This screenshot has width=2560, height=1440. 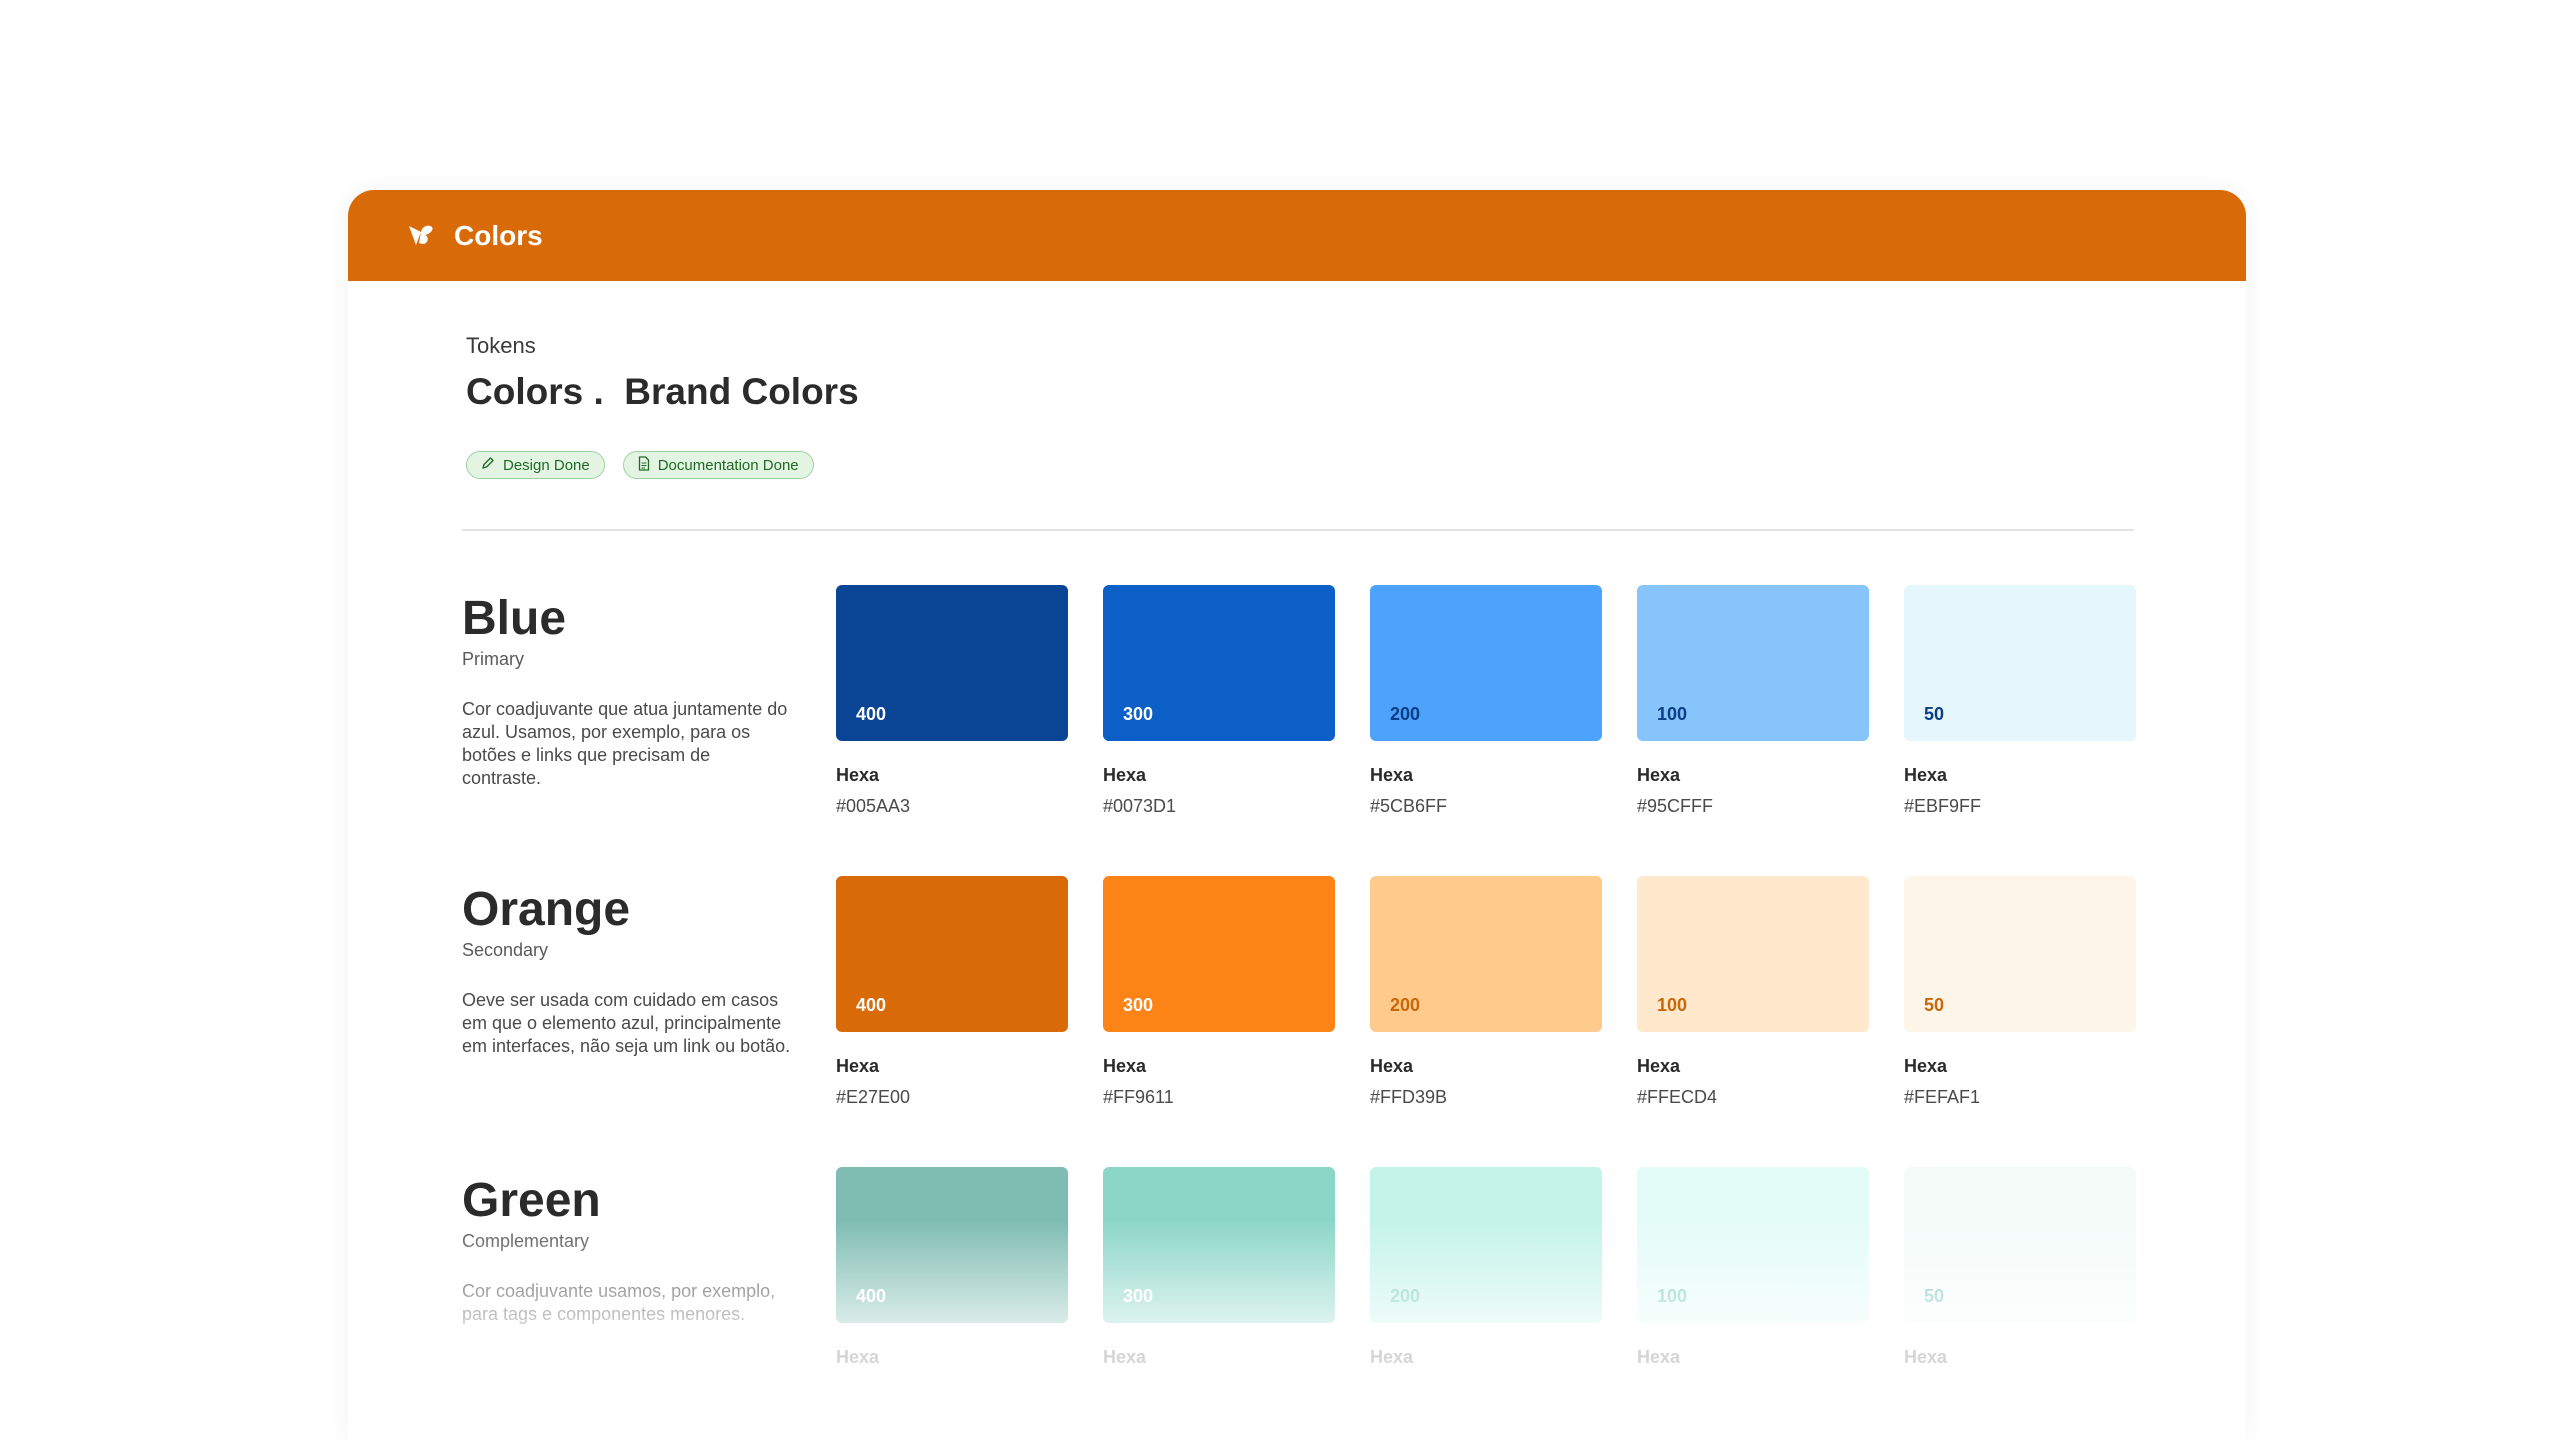 I want to click on color-swatch: 300 Hexa #0073D1, so click(x=1219, y=701).